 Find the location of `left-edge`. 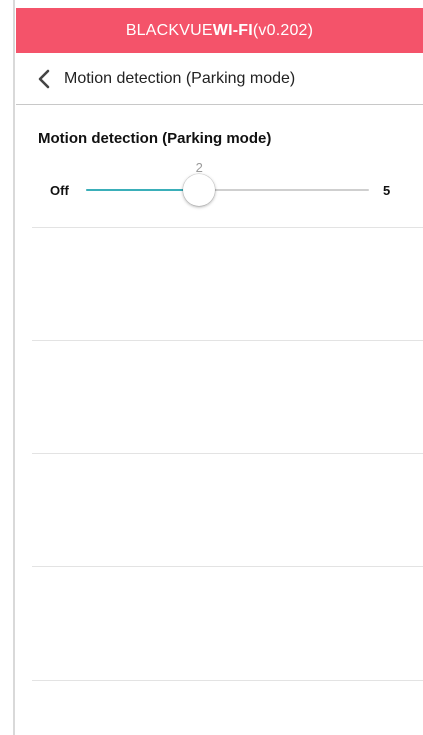

left-edge is located at coordinates (7, 367).